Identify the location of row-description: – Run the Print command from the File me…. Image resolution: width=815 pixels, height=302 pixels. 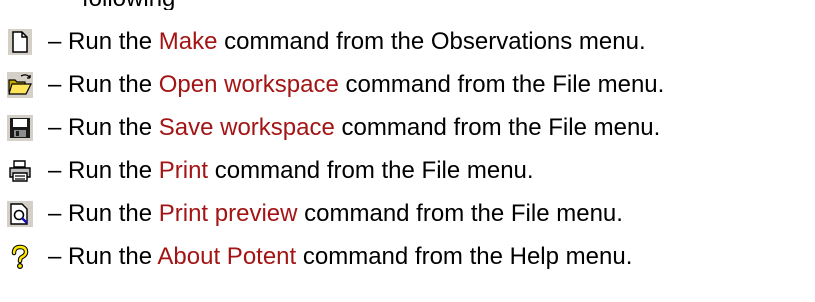
(287, 171).